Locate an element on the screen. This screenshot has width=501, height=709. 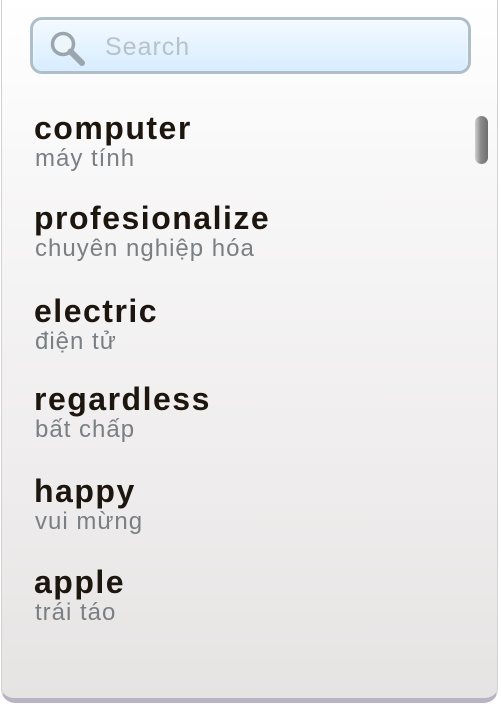
word-meaning: máy tính is located at coordinates (85, 158).